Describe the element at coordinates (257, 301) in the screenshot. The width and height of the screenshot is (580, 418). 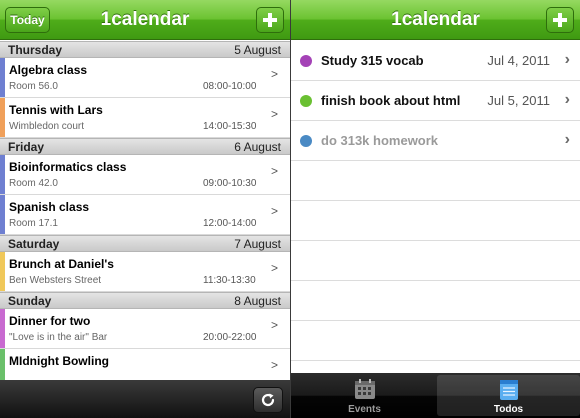
I see `day-date: 8 August` at that location.